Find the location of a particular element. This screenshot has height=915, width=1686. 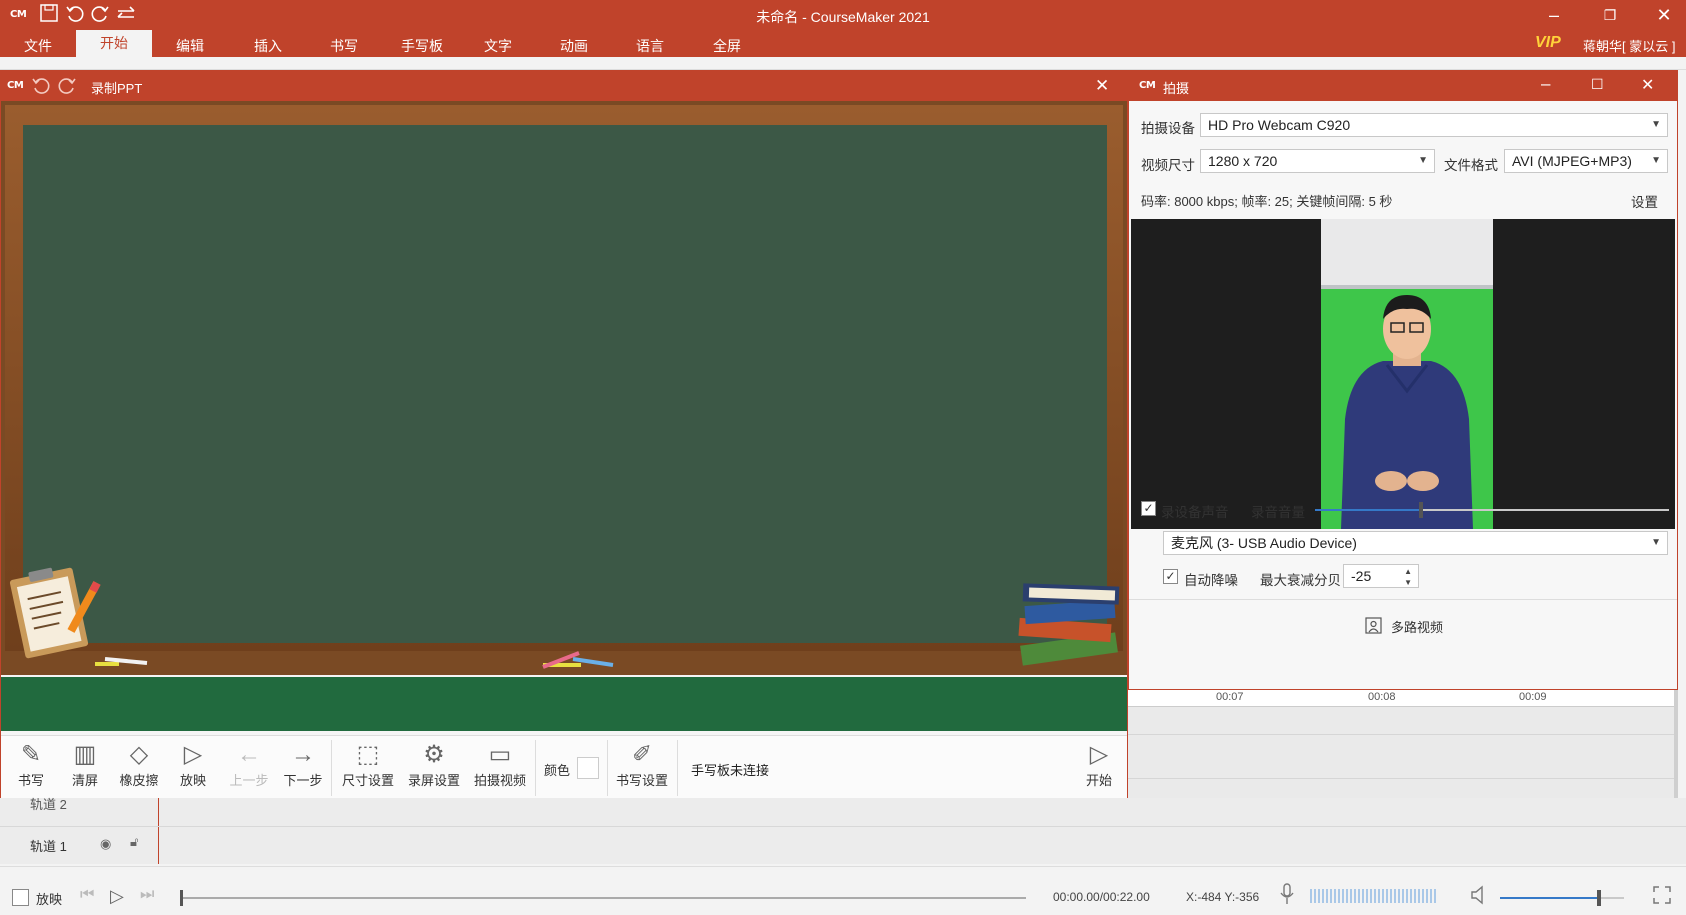

capture-close-button: ✕ is located at coordinates (1647, 85).